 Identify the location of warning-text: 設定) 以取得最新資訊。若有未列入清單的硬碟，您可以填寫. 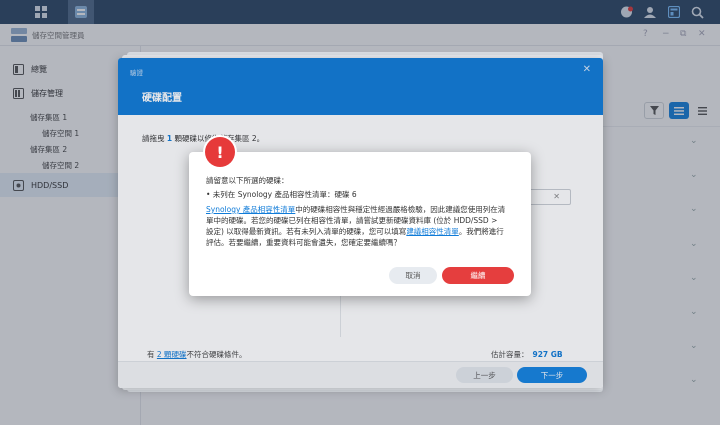
(306, 231).